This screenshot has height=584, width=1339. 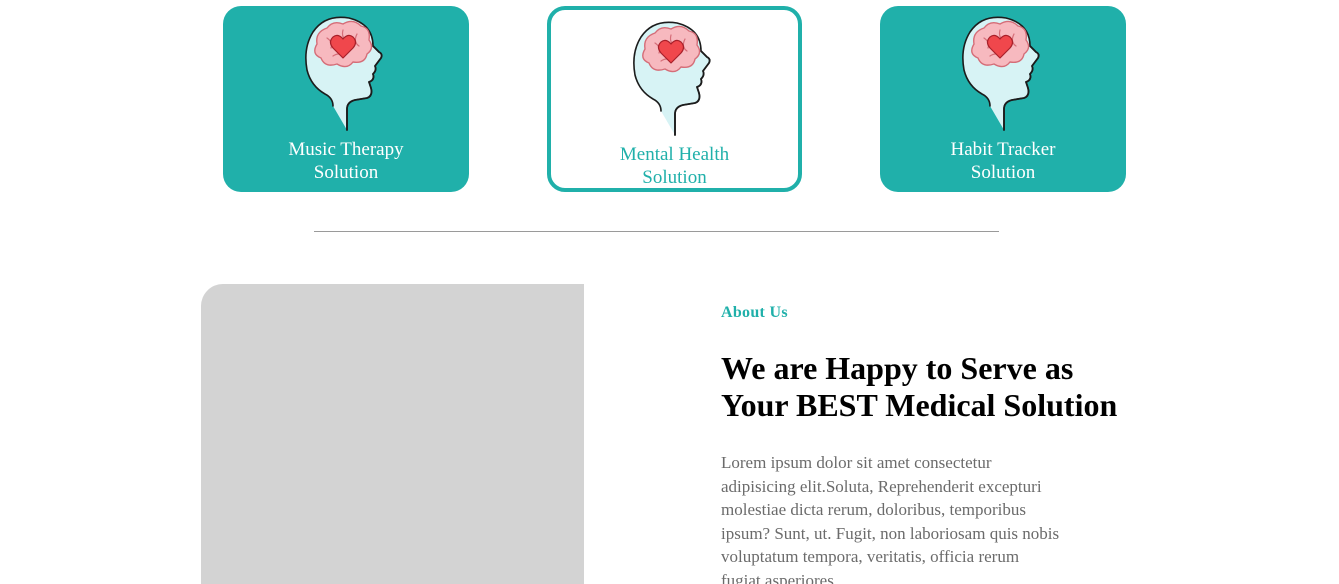 I want to click on card-label: Mental Health Solution, so click(x=674, y=166).